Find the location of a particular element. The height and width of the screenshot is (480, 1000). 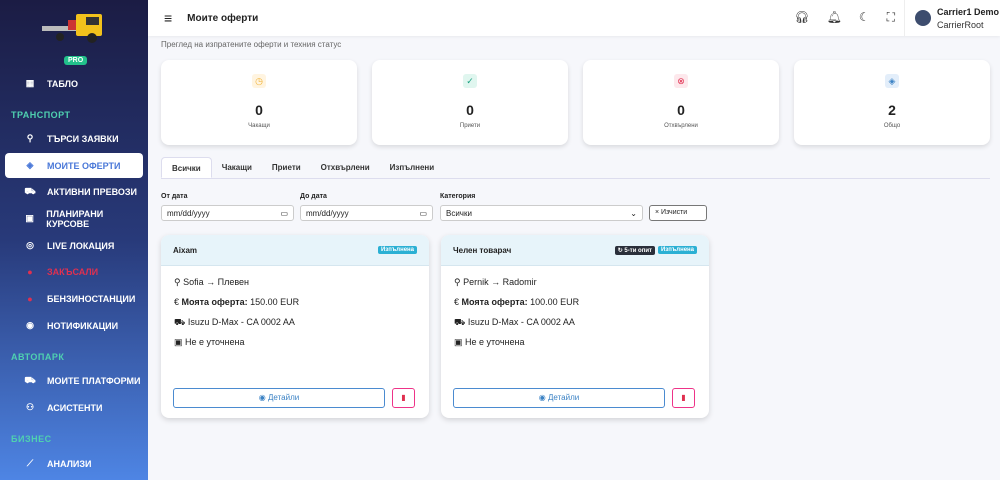

sidebar-item-stranded: ● ЗАКЪСАЛИ is located at coordinates (74, 271).